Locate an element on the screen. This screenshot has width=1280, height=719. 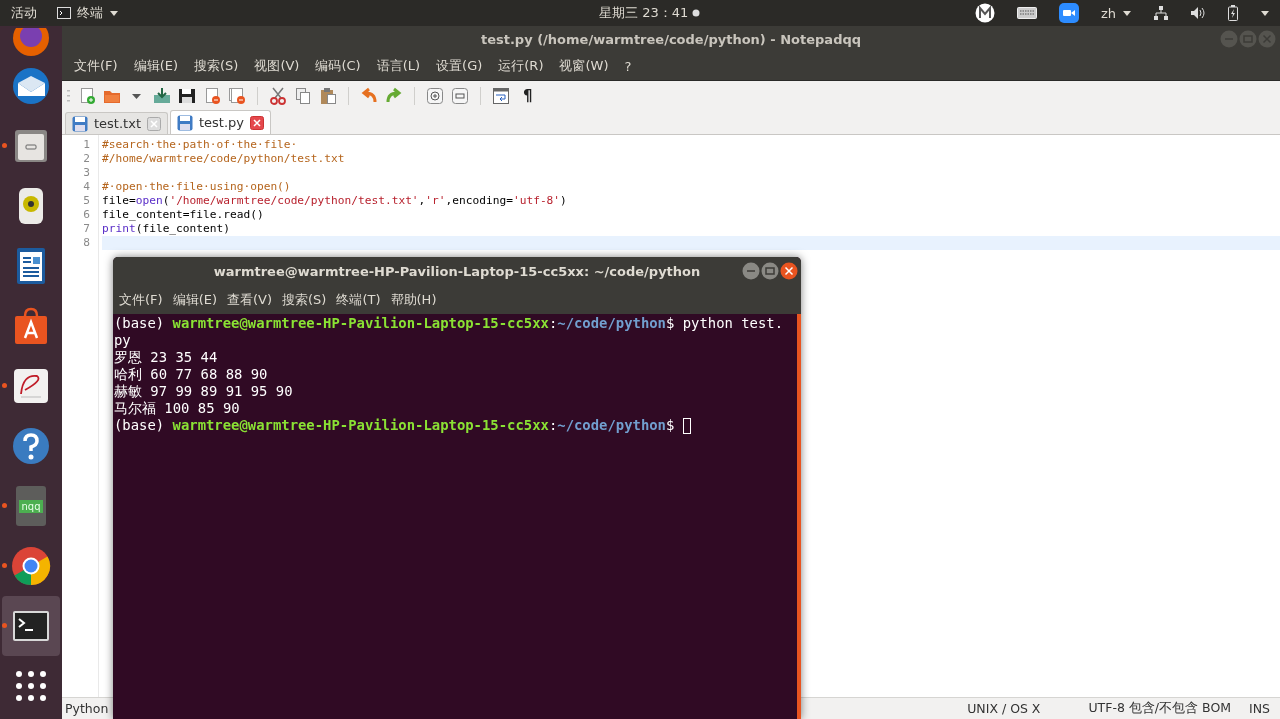
line-number: 1 is located at coordinates (86, 145).